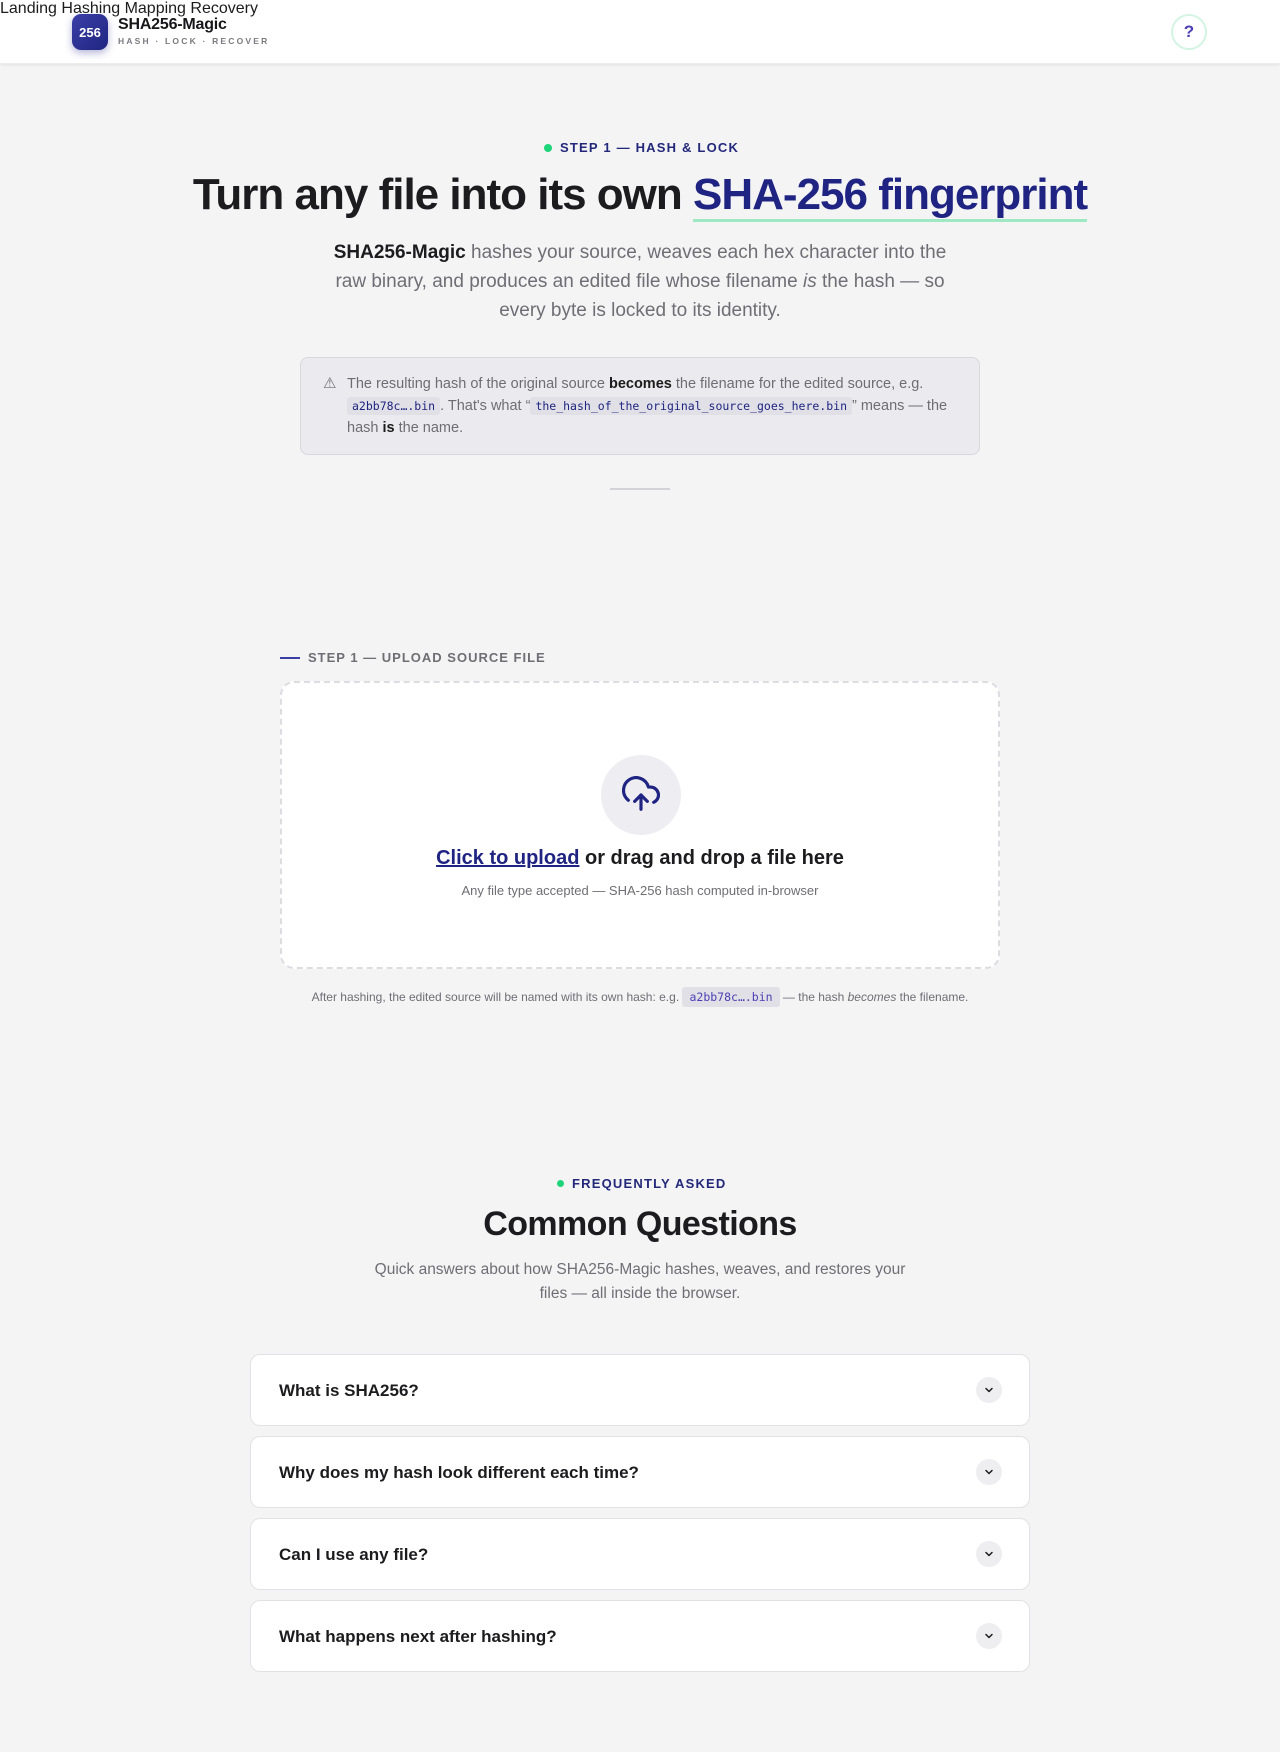 Image resolution: width=1280 pixels, height=1752 pixels. I want to click on after-note-part2: — the hash, so click(813, 997).